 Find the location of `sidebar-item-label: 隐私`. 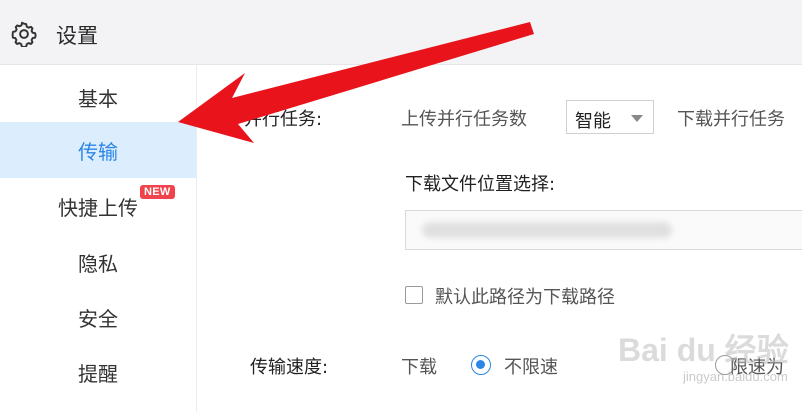

sidebar-item-label: 隐私 is located at coordinates (98, 263).